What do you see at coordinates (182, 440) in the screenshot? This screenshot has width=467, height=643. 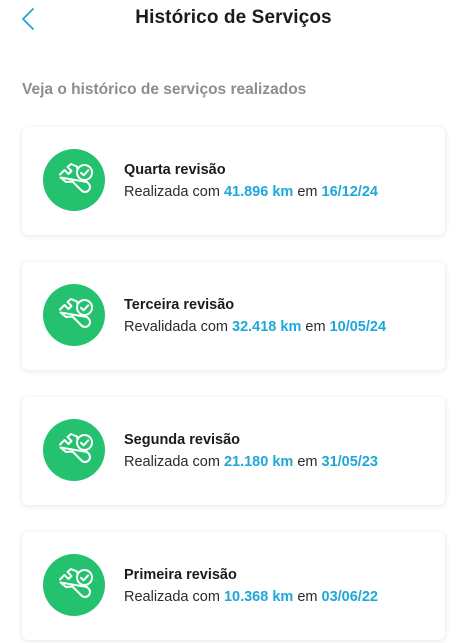 I see `service-name: Segunda revisão` at bounding box center [182, 440].